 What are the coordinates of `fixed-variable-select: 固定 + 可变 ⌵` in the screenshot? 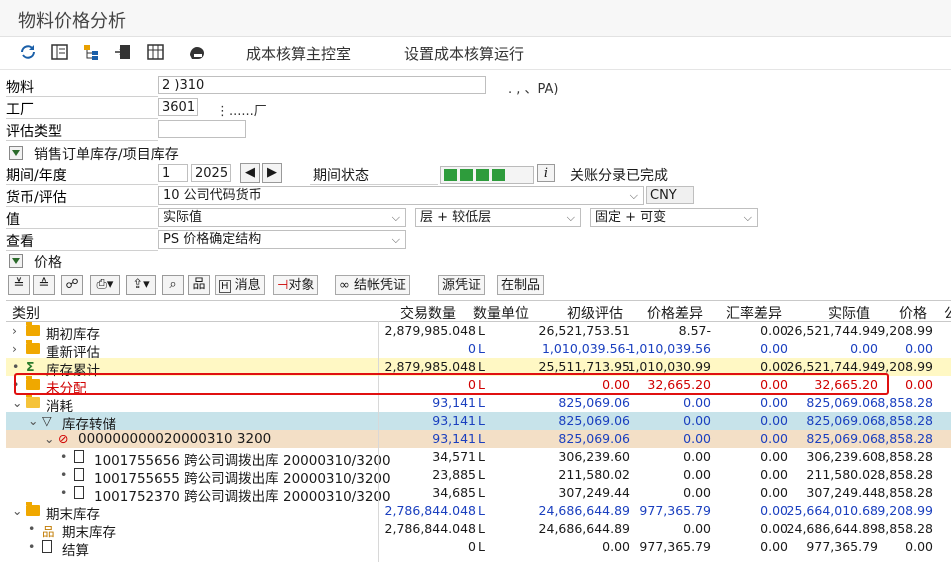 It's located at (674, 217).